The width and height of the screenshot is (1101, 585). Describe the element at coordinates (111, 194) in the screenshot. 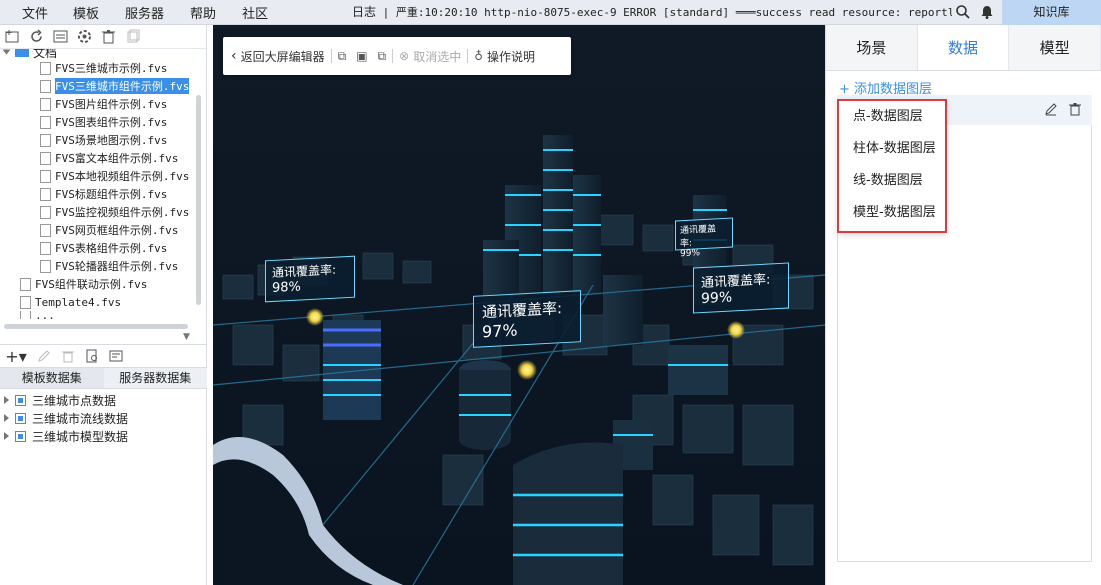

I see `file-label: FVS标题组件示例.fvs` at that location.